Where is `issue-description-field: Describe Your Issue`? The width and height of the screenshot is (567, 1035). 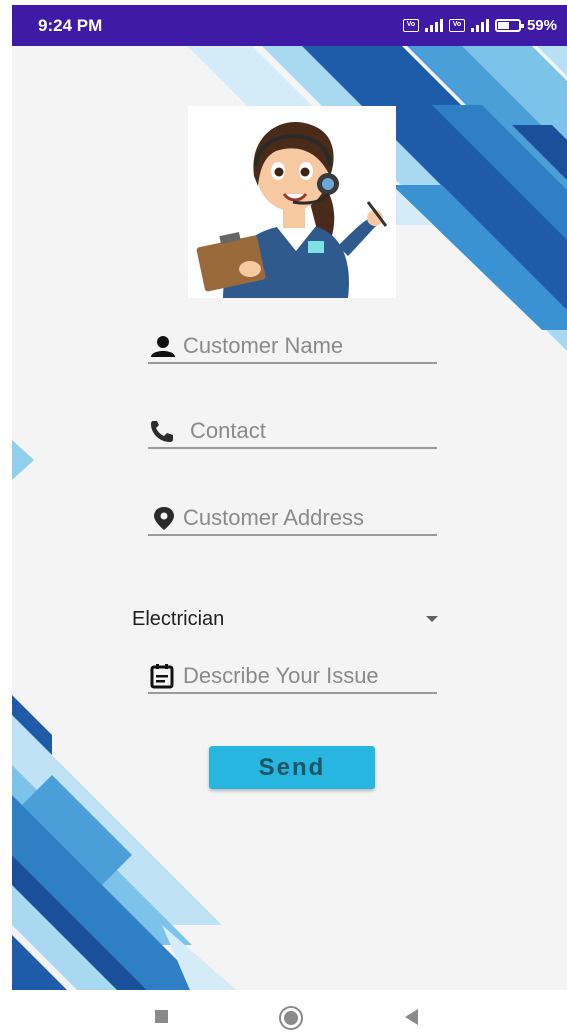
issue-description-field: Describe Your Issue is located at coordinates (292, 677).